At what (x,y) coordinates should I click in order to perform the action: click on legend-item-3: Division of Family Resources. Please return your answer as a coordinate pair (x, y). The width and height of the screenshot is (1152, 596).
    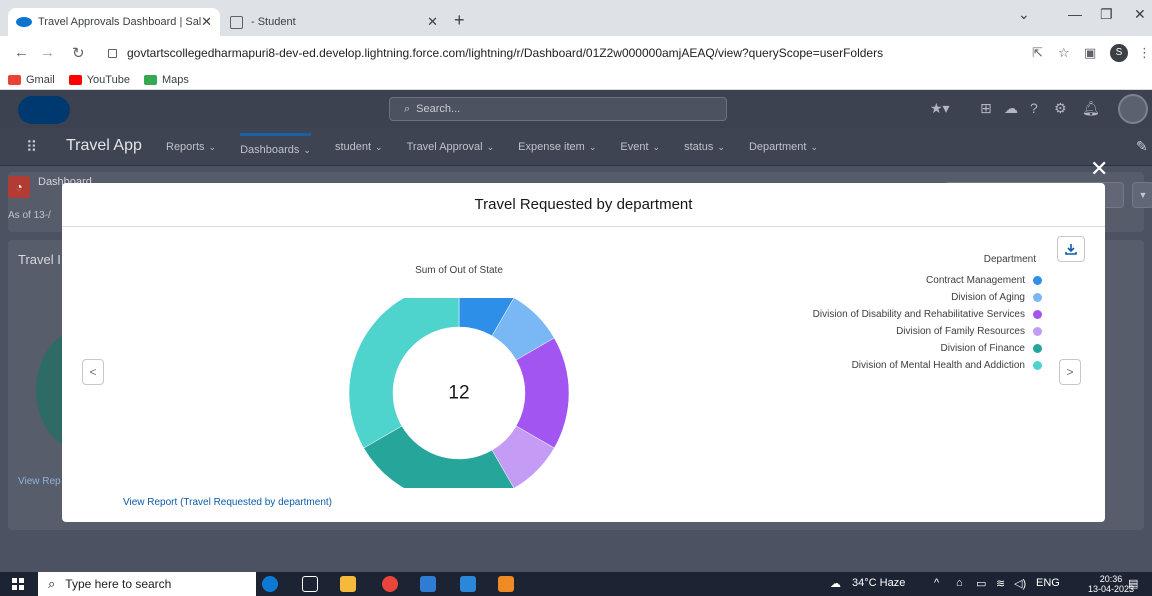
    Looking at the image, I should click on (902, 331).